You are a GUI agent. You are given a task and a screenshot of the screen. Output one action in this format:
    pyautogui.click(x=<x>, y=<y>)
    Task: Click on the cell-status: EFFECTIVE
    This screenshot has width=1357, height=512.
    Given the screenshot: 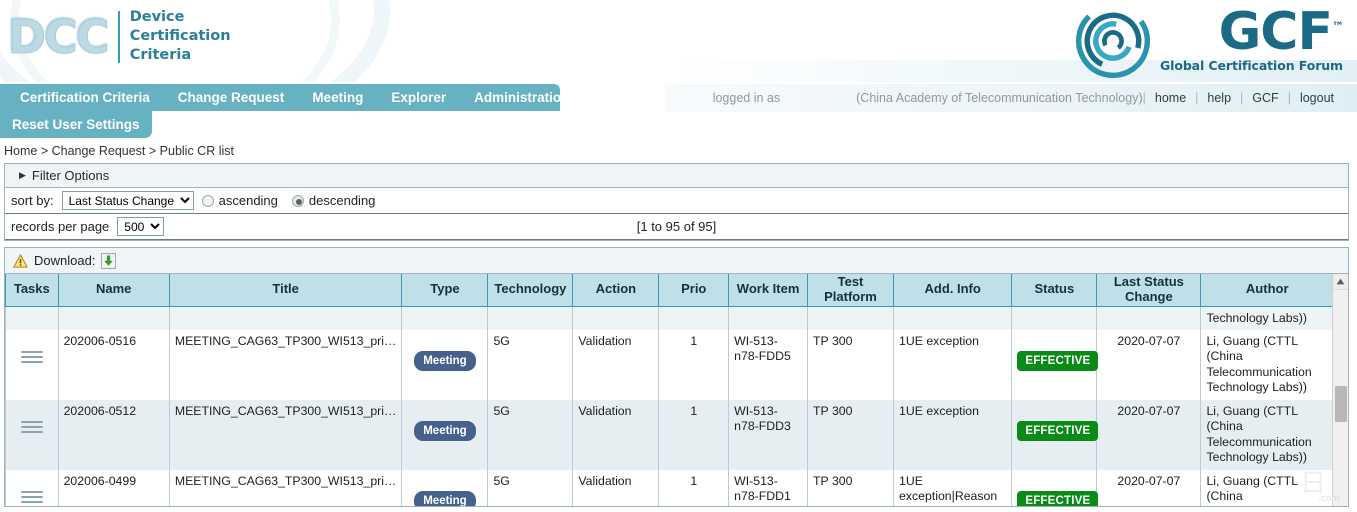 What is the action you would take?
    pyautogui.click(x=1055, y=364)
    